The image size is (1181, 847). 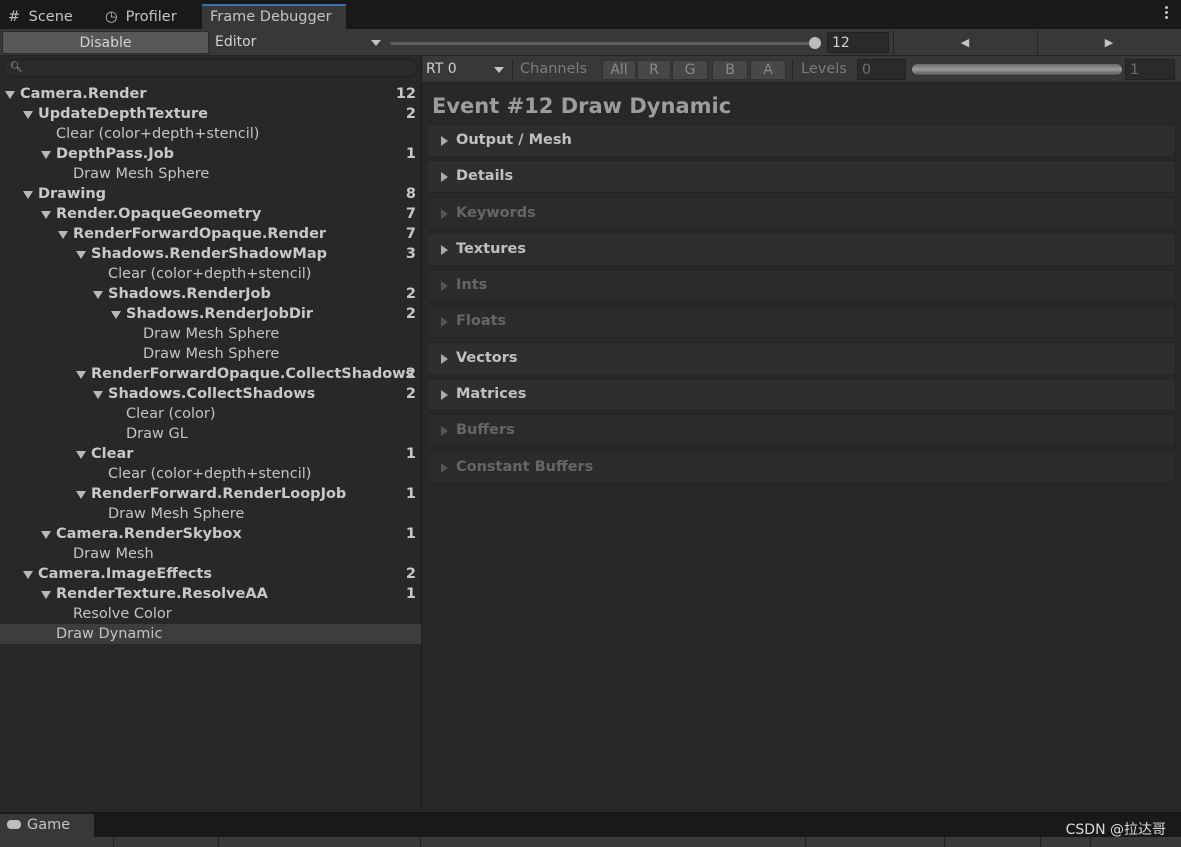 I want to click on tree-row-selected: Draw Dynamic, so click(x=210, y=634).